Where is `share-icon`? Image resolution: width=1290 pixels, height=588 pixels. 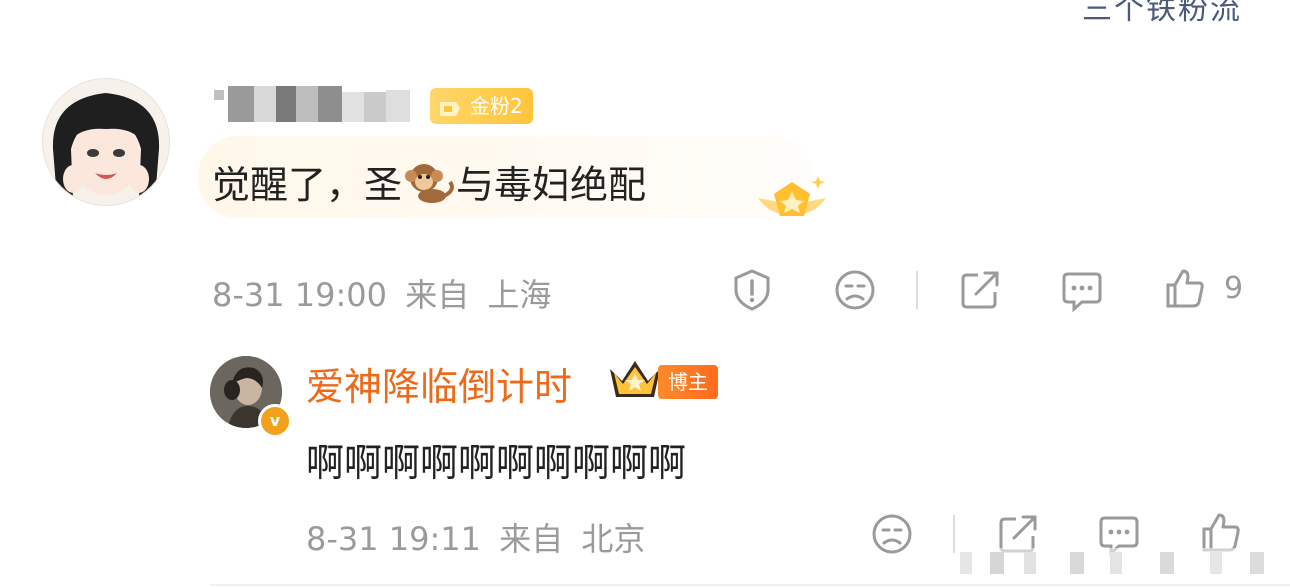 share-icon is located at coordinates (980, 290).